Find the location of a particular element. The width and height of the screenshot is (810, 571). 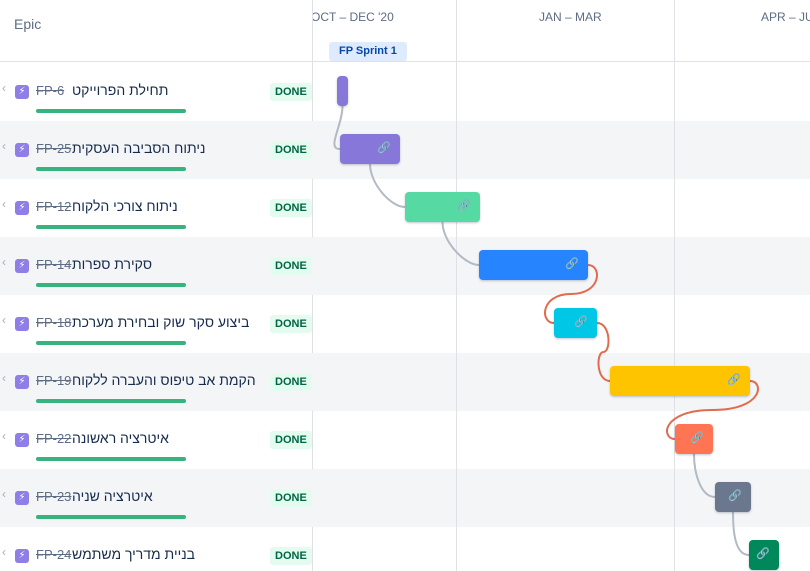

epic-row: ‹ ⚡ FP-19 הקמת אב טיפוס והעברה ללקוח DONE is located at coordinates (156, 382).